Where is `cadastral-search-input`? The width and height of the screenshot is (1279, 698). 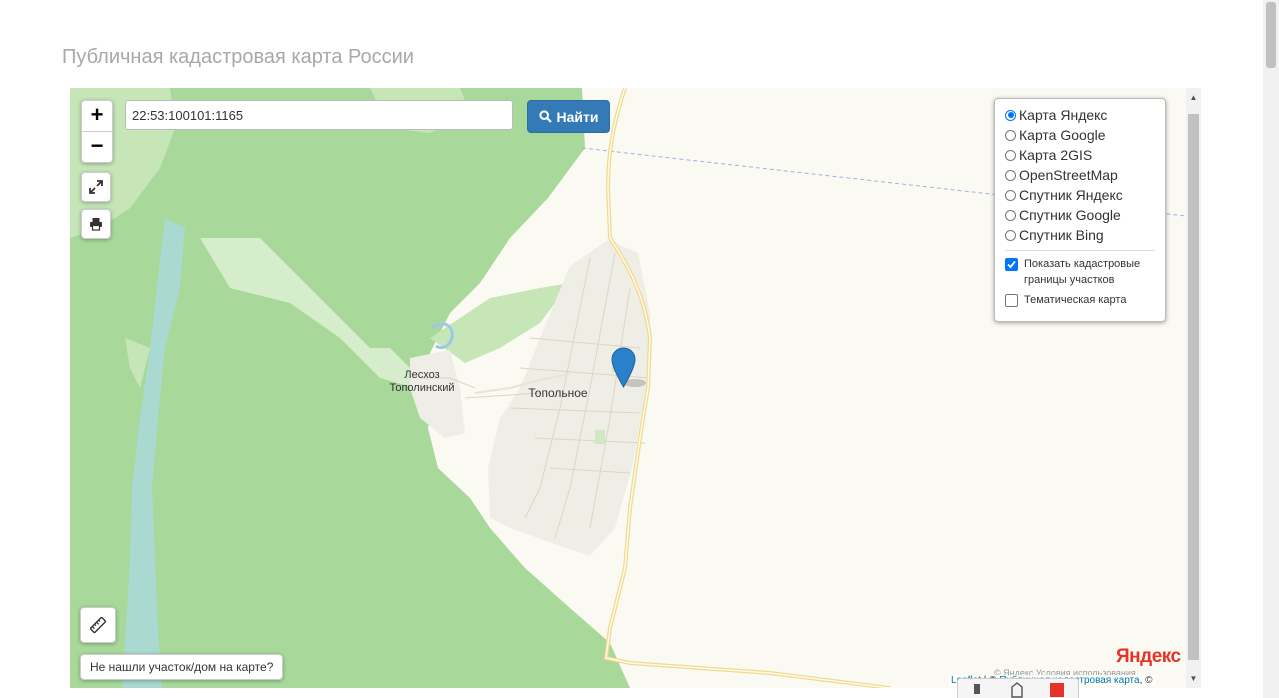
cadastral-search-input is located at coordinates (319, 115).